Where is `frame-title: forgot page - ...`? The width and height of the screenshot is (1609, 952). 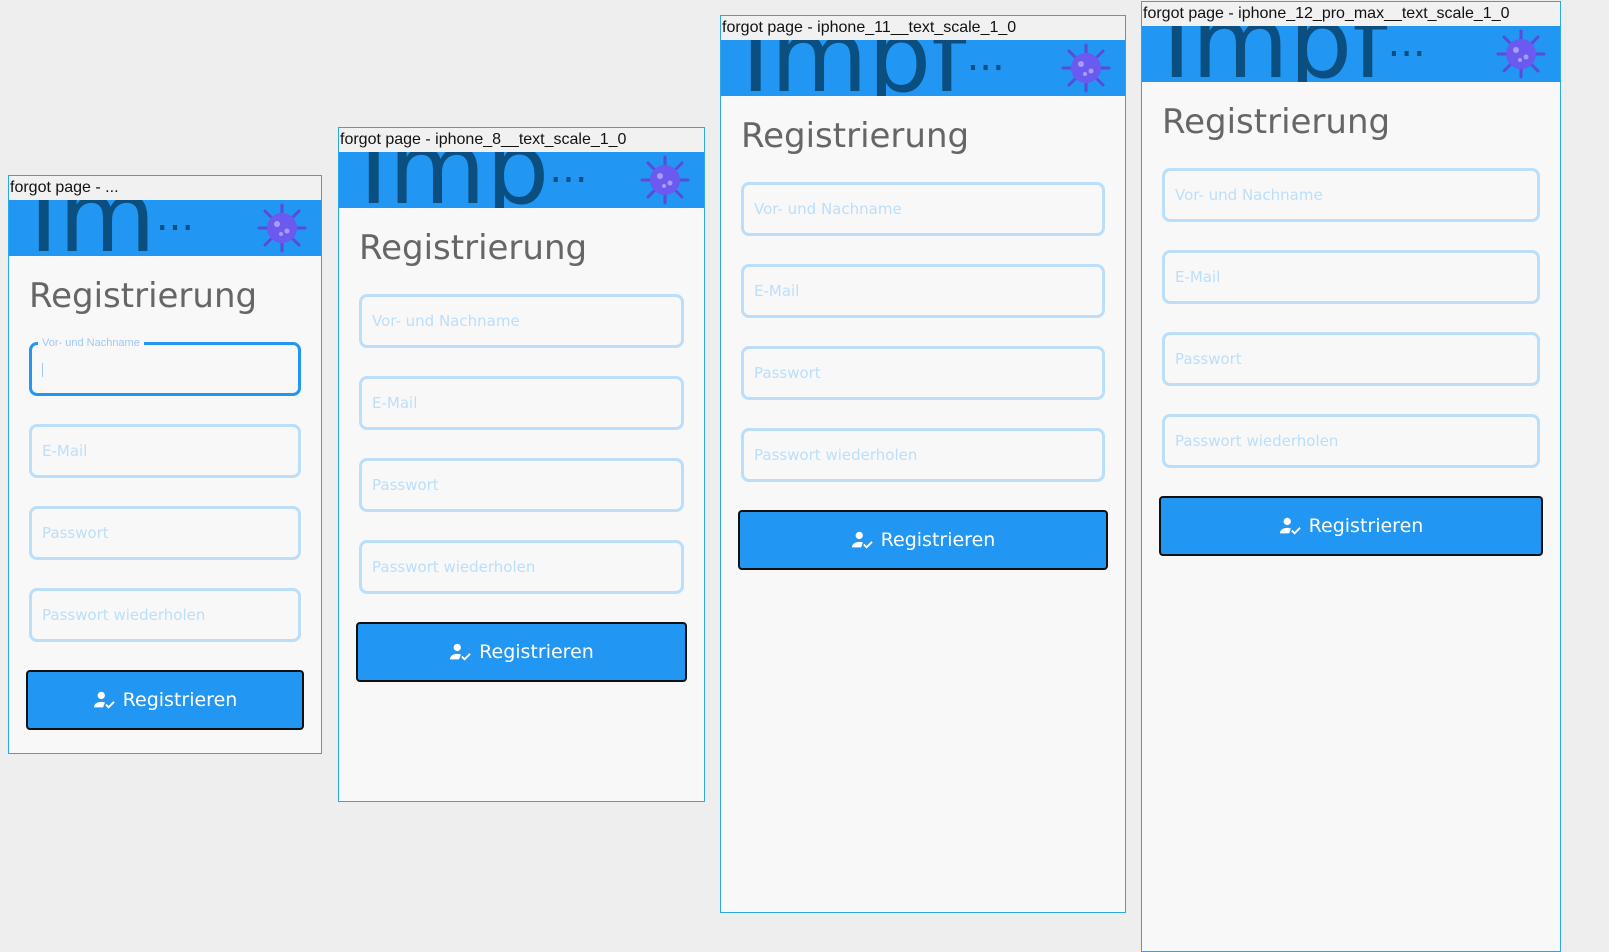 frame-title: forgot page - ... is located at coordinates (165, 188).